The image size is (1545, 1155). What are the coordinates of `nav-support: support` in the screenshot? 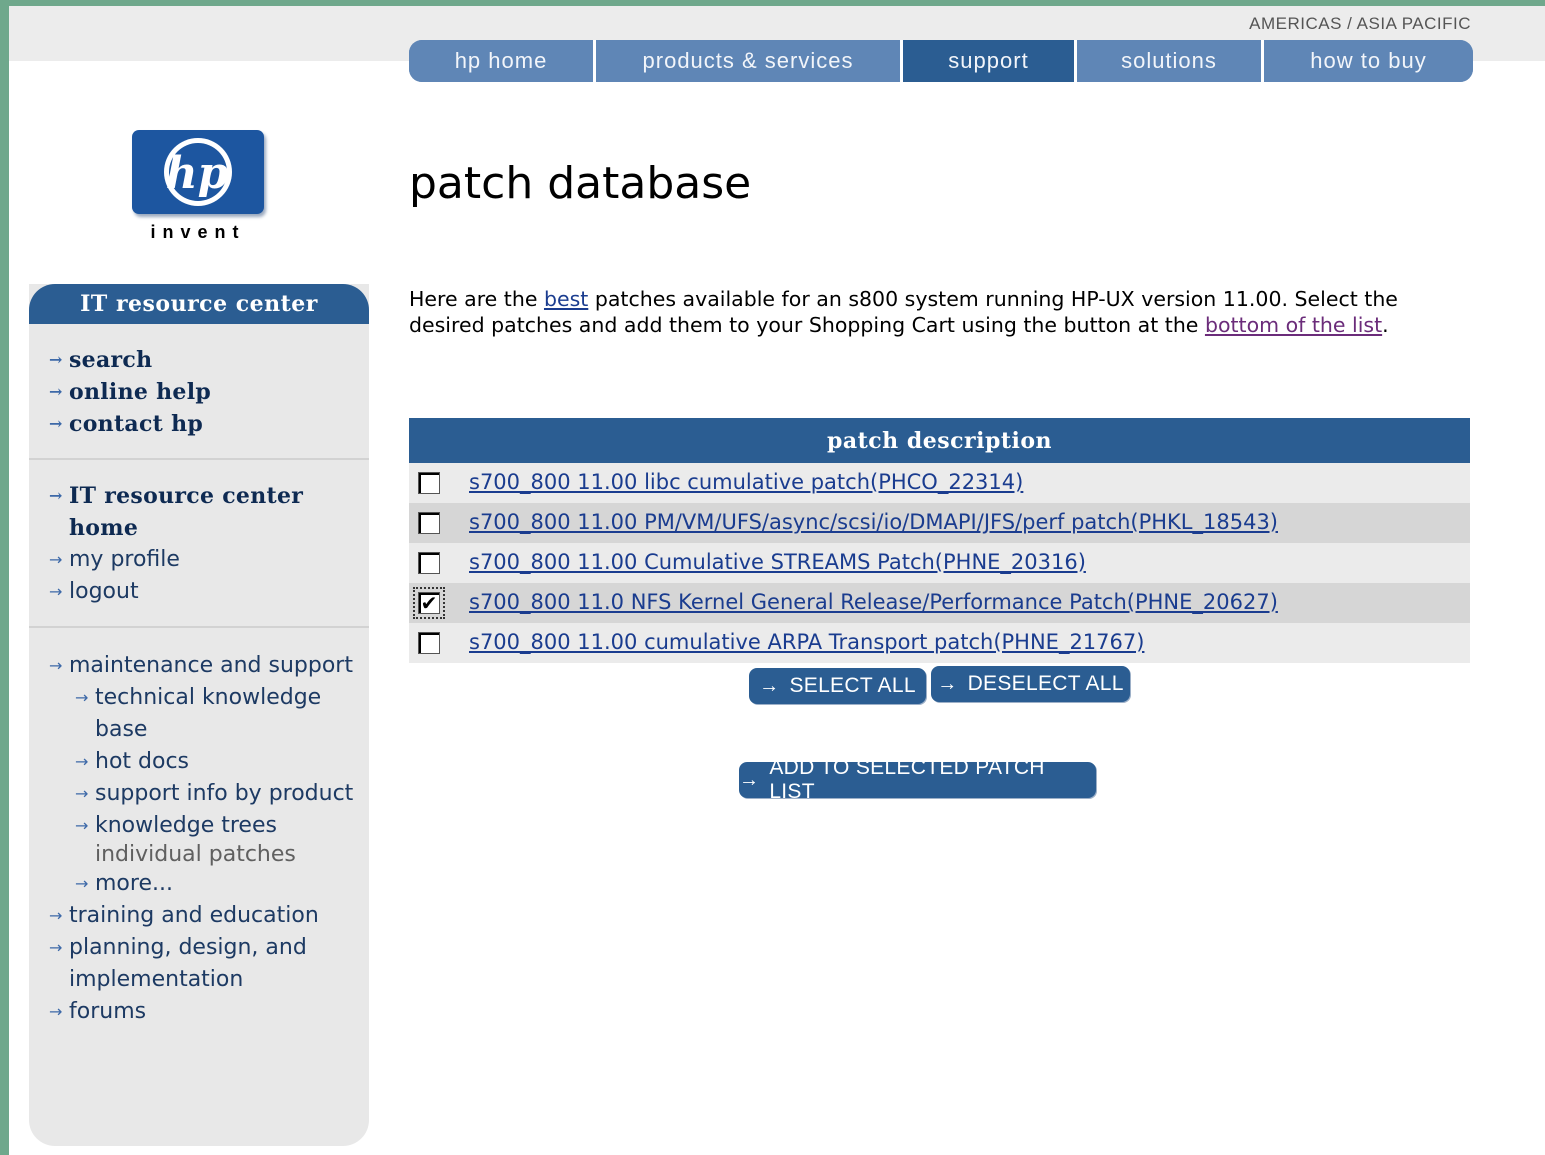 It's located at (990, 61).